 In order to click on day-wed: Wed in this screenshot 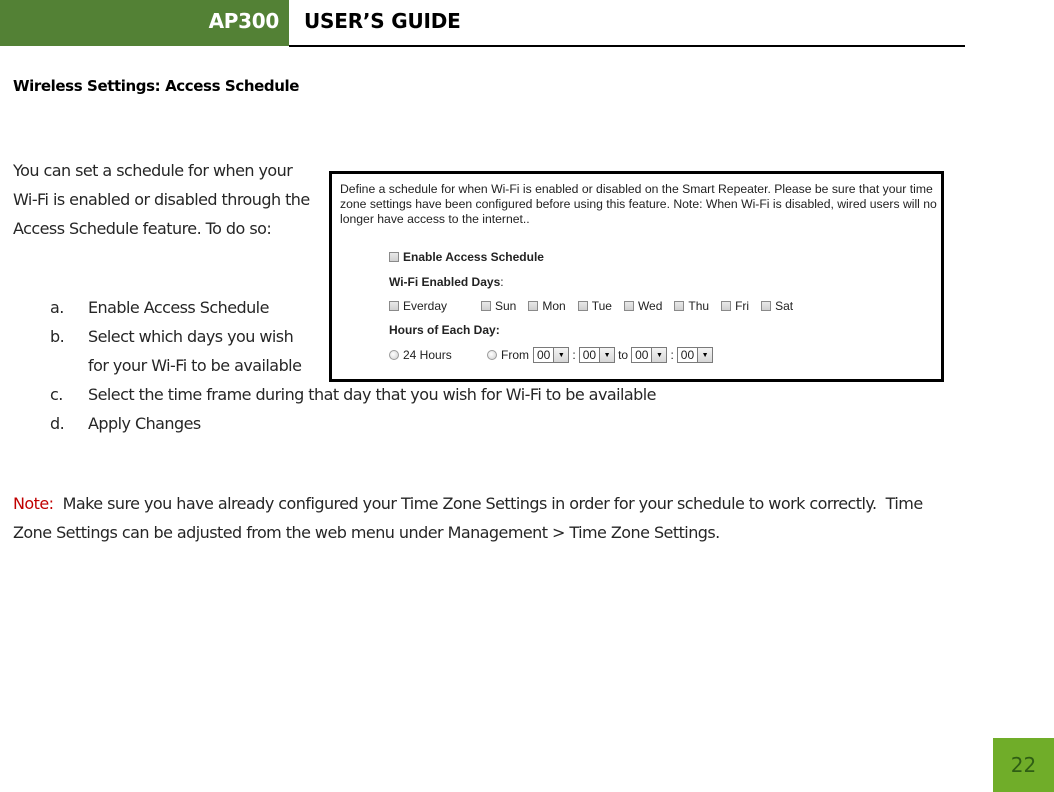, I will do `click(643, 306)`.